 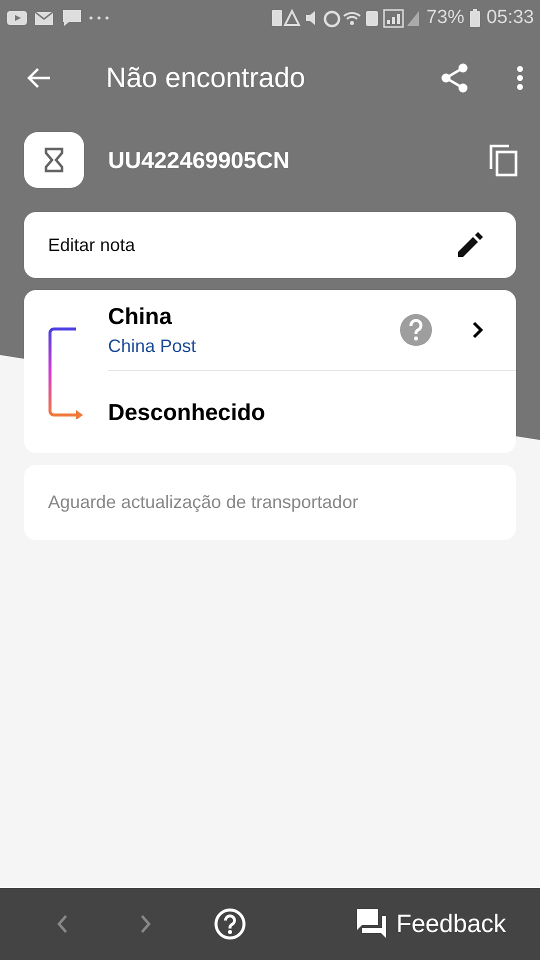 What do you see at coordinates (510, 18) in the screenshot?
I see `clock: 05:33` at bounding box center [510, 18].